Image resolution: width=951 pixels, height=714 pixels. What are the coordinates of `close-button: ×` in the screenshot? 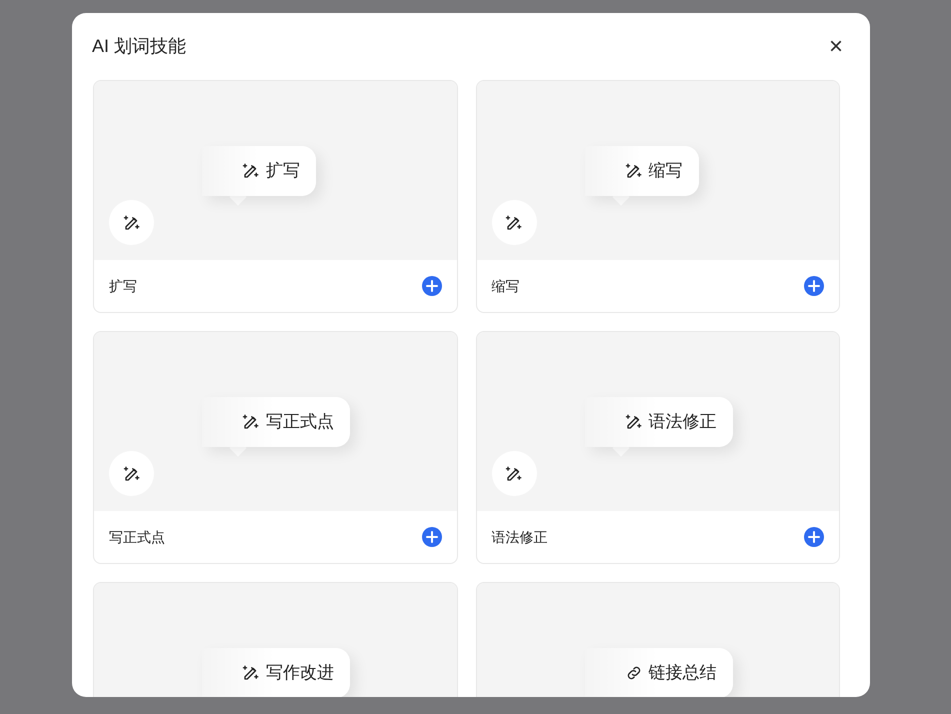 It's located at (836, 46).